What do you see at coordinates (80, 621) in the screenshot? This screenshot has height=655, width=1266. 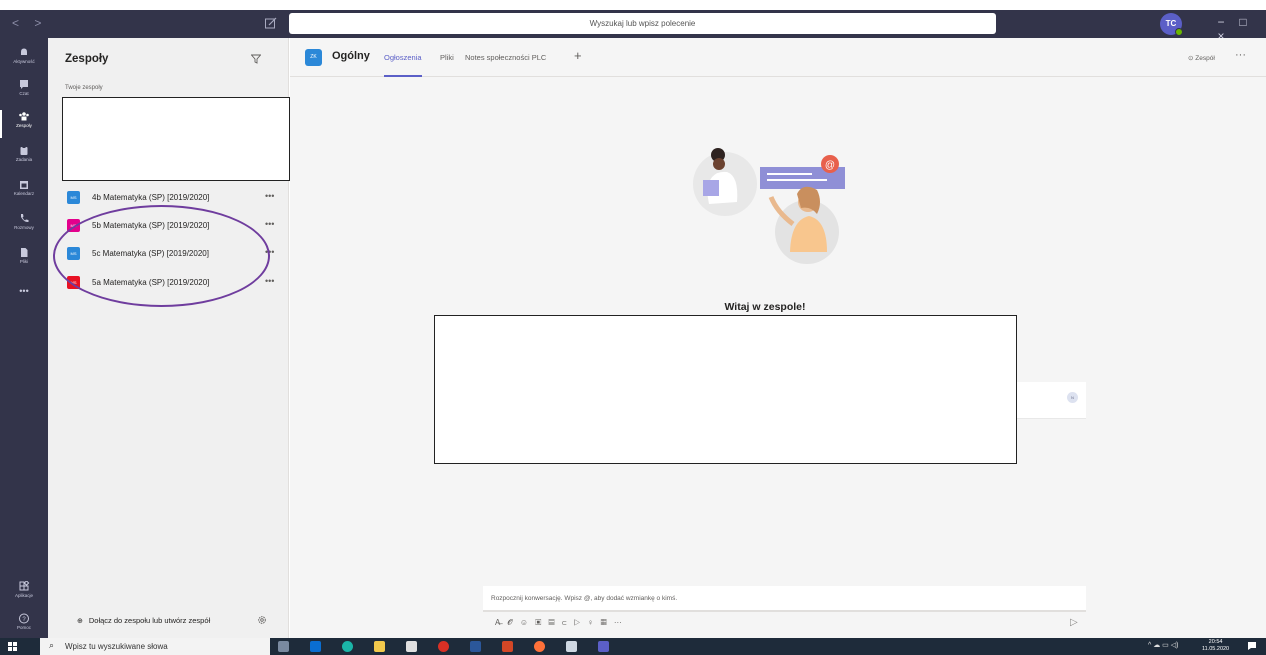 I see `add-team-icon: ⊕` at bounding box center [80, 621].